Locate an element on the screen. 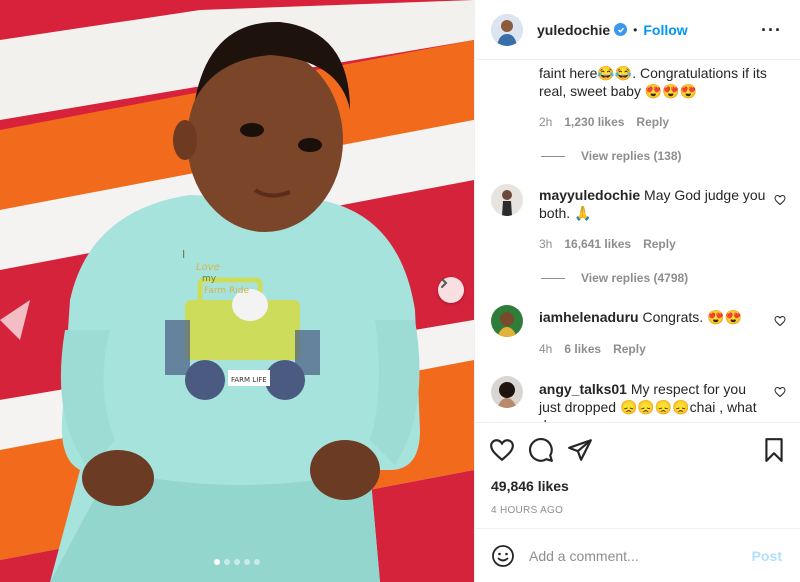 This screenshot has height=582, width=800. comment-likes: 1,230 likes is located at coordinates (594, 122).